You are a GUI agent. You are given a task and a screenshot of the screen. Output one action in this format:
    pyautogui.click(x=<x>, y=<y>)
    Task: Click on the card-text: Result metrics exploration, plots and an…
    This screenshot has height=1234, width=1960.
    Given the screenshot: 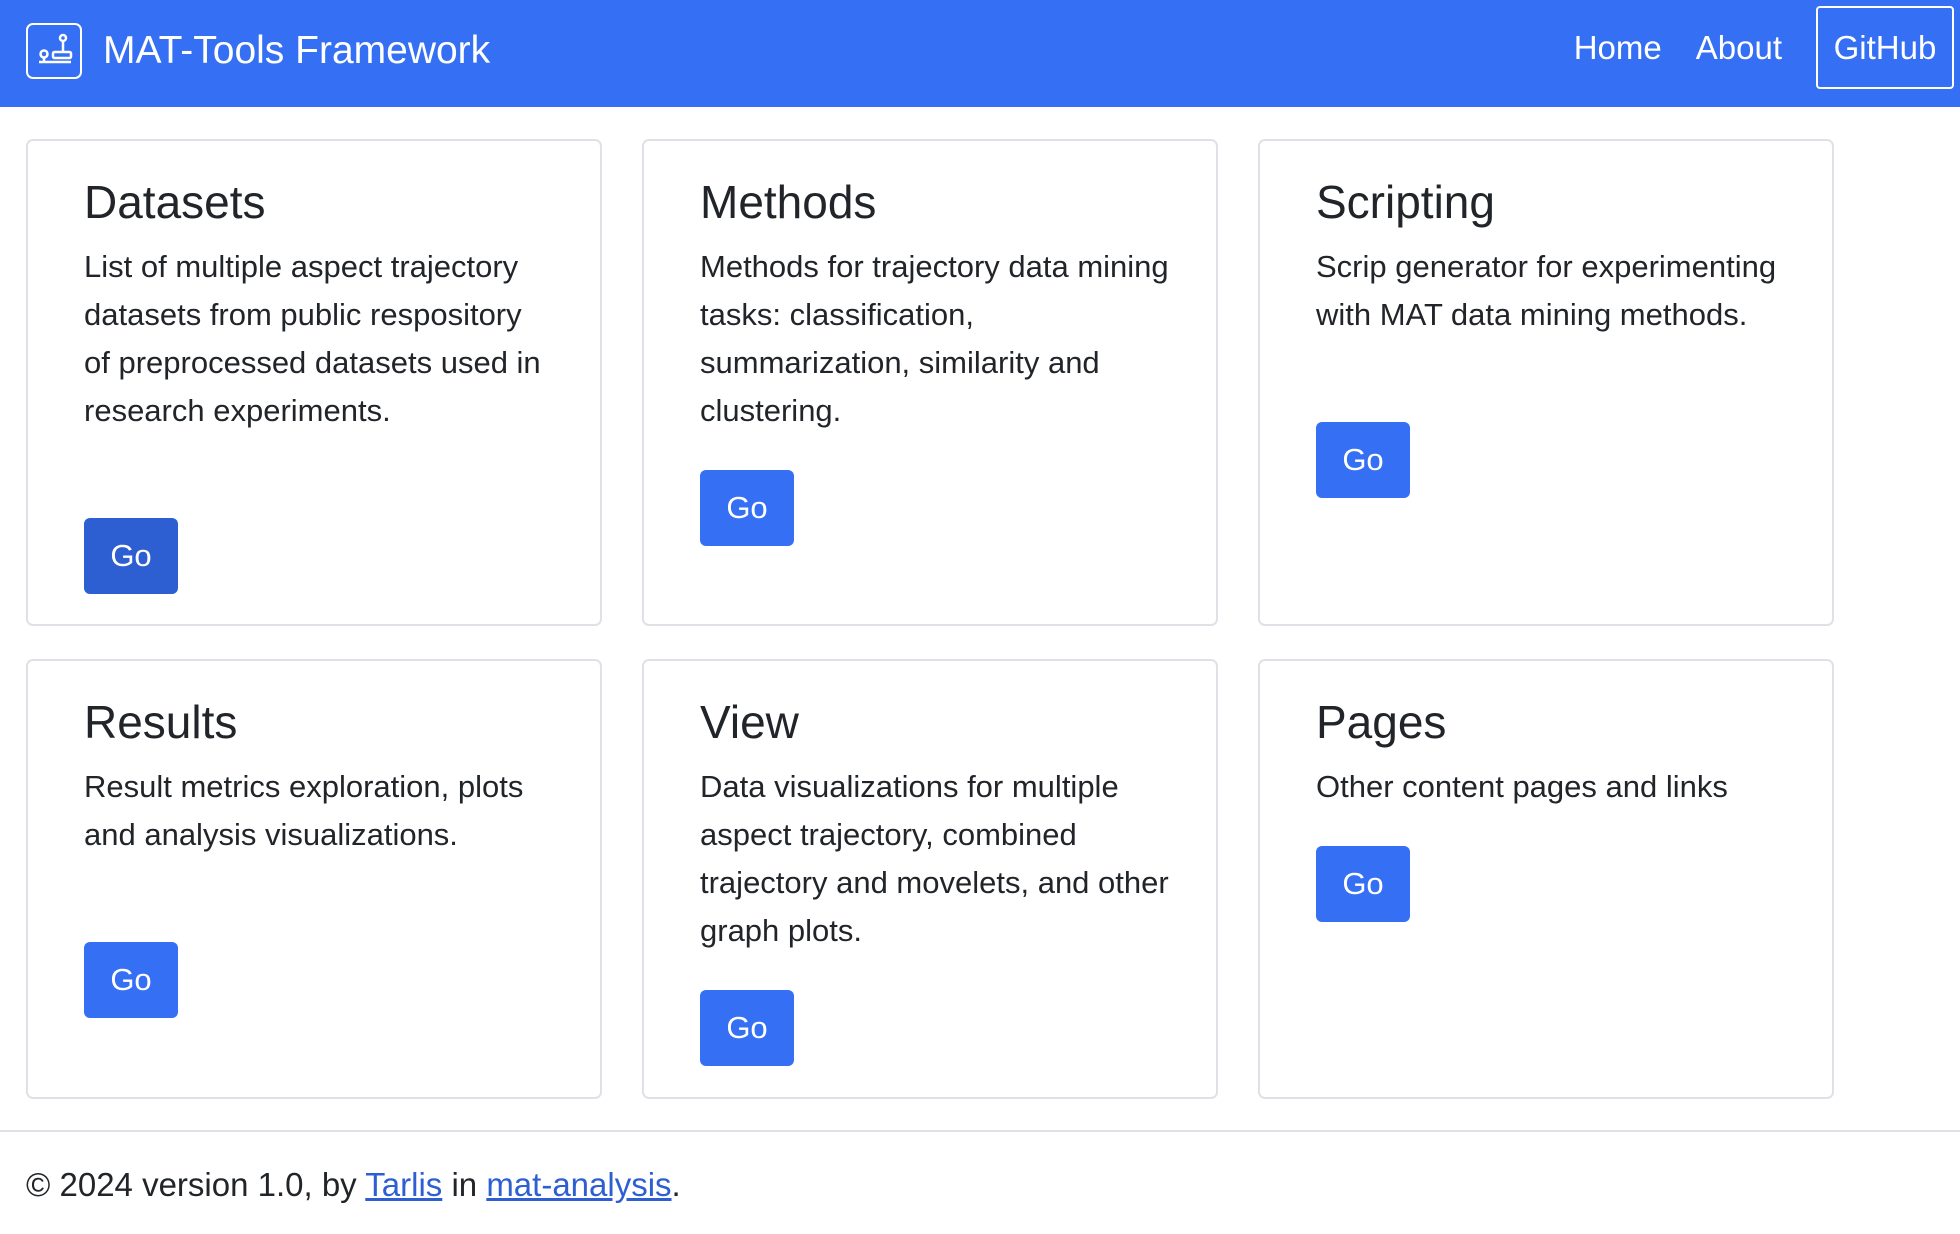 What is the action you would take?
    pyautogui.click(x=304, y=810)
    